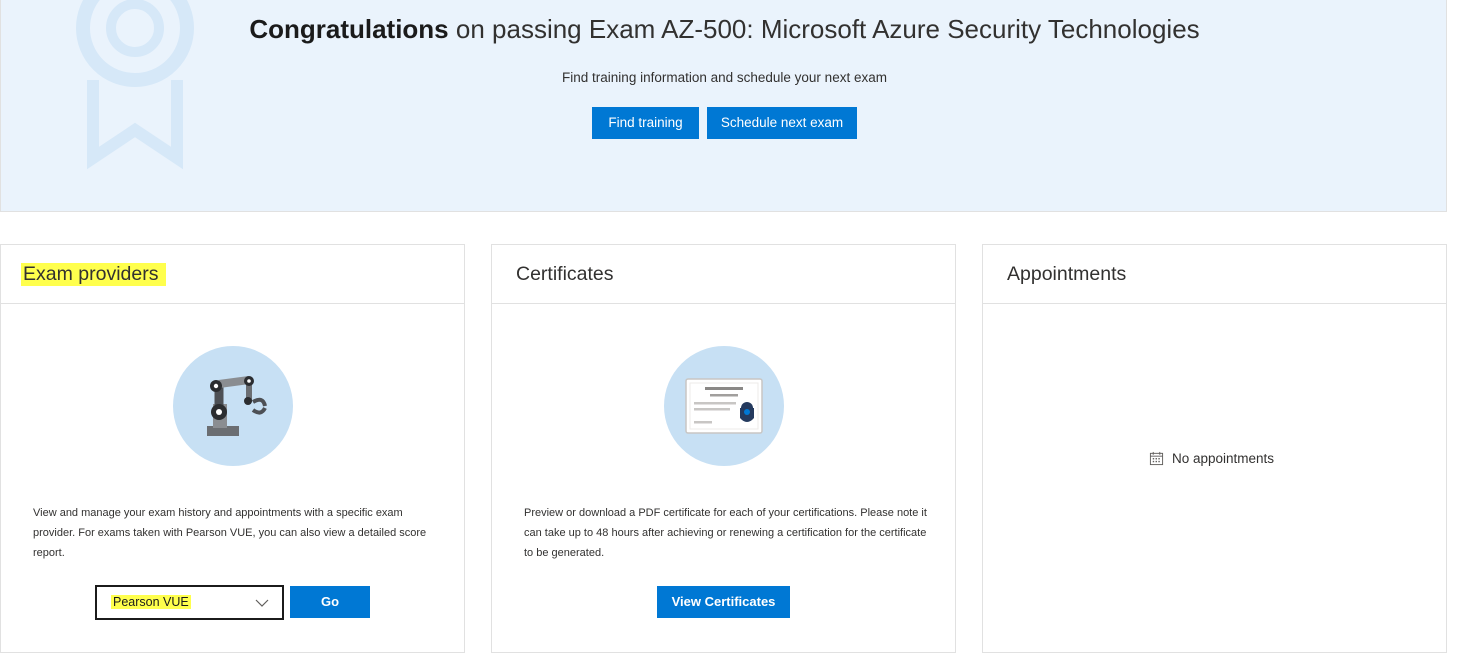  I want to click on chevron-down-icon, so click(262, 603).